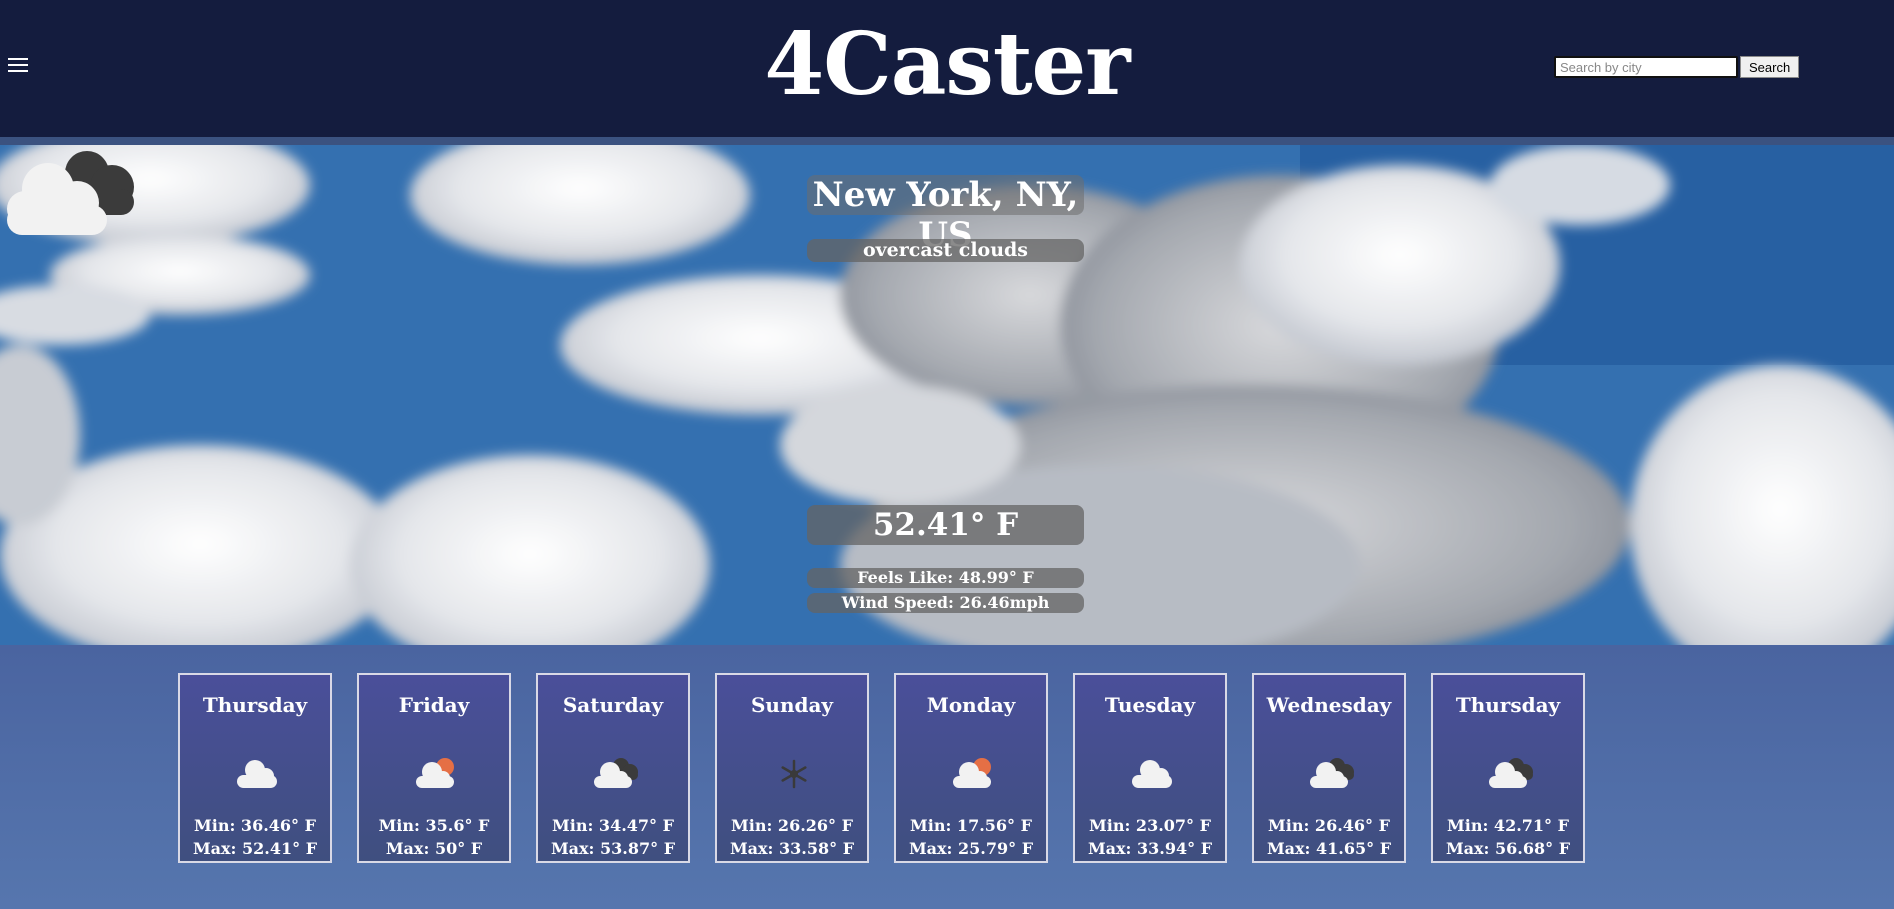  I want to click on location-name: New York, NY, US, so click(945, 215).